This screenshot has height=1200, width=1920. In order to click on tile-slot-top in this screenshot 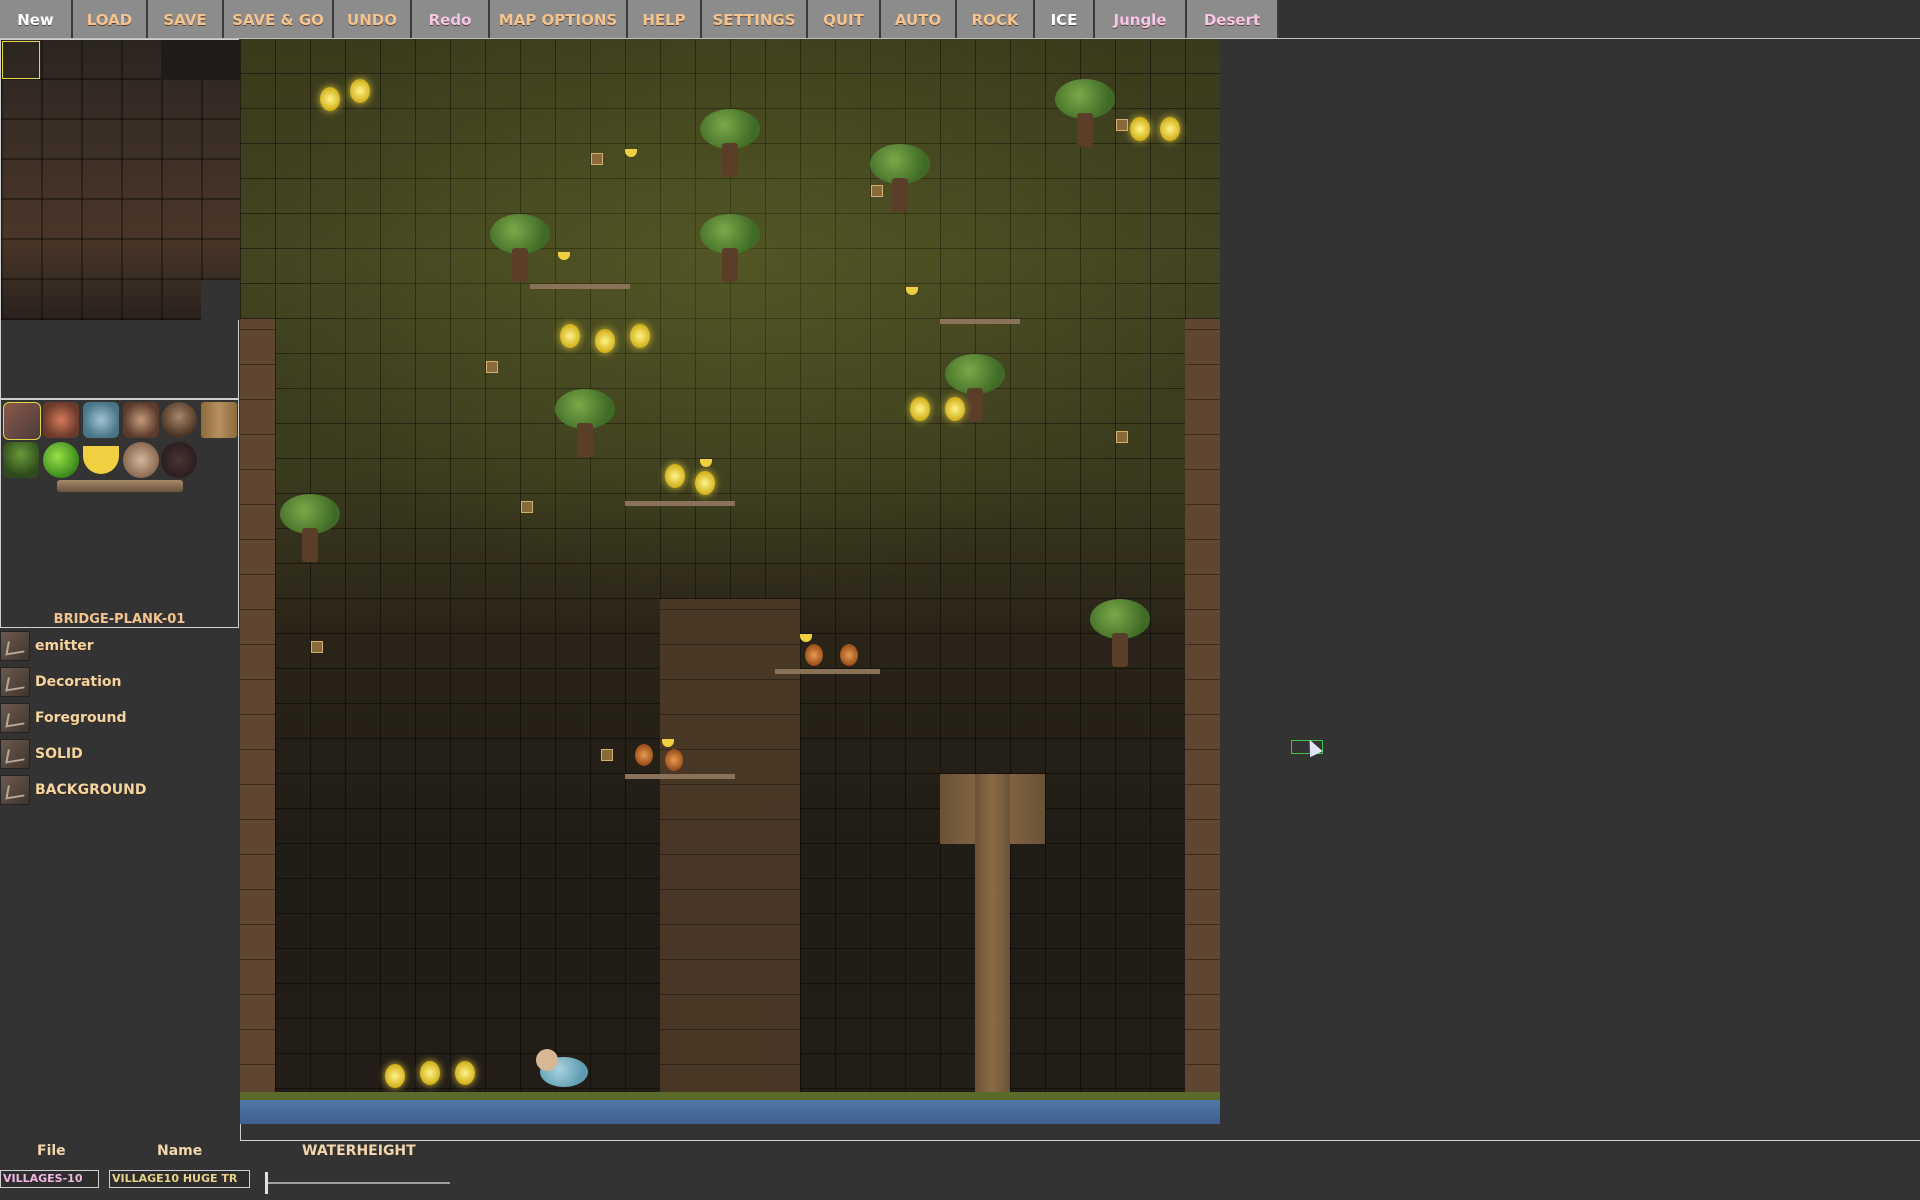, I will do `click(200, 60)`.